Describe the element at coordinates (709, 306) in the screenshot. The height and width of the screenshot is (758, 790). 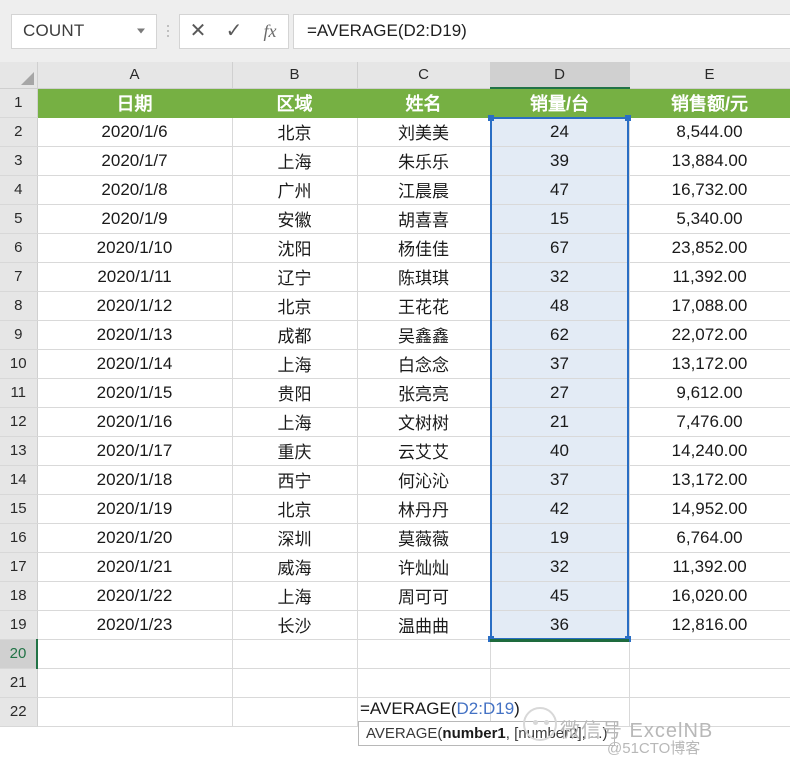
I see `cell-E8: 17,088.00` at that location.